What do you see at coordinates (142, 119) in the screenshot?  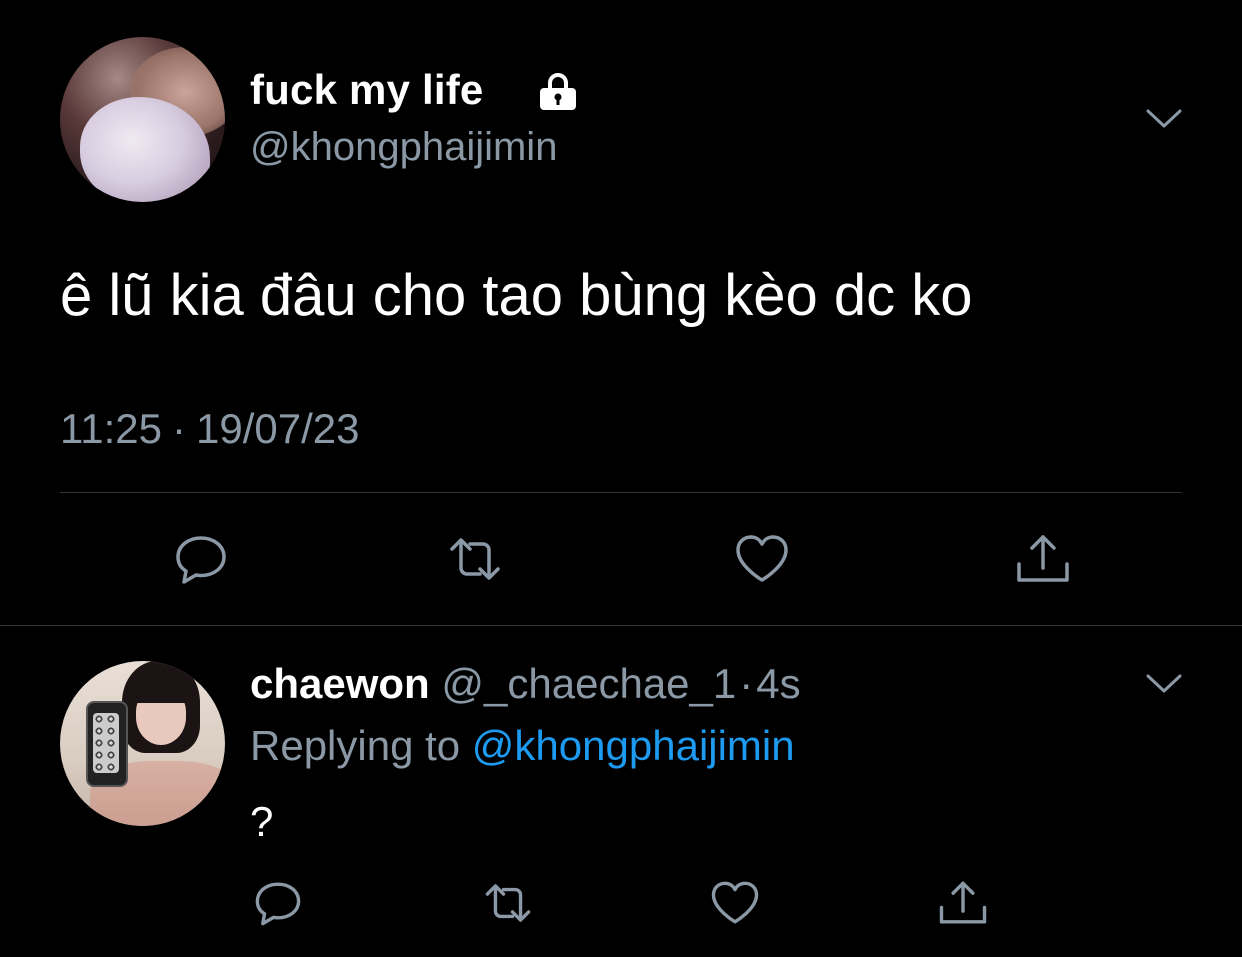 I see `author-avatar` at bounding box center [142, 119].